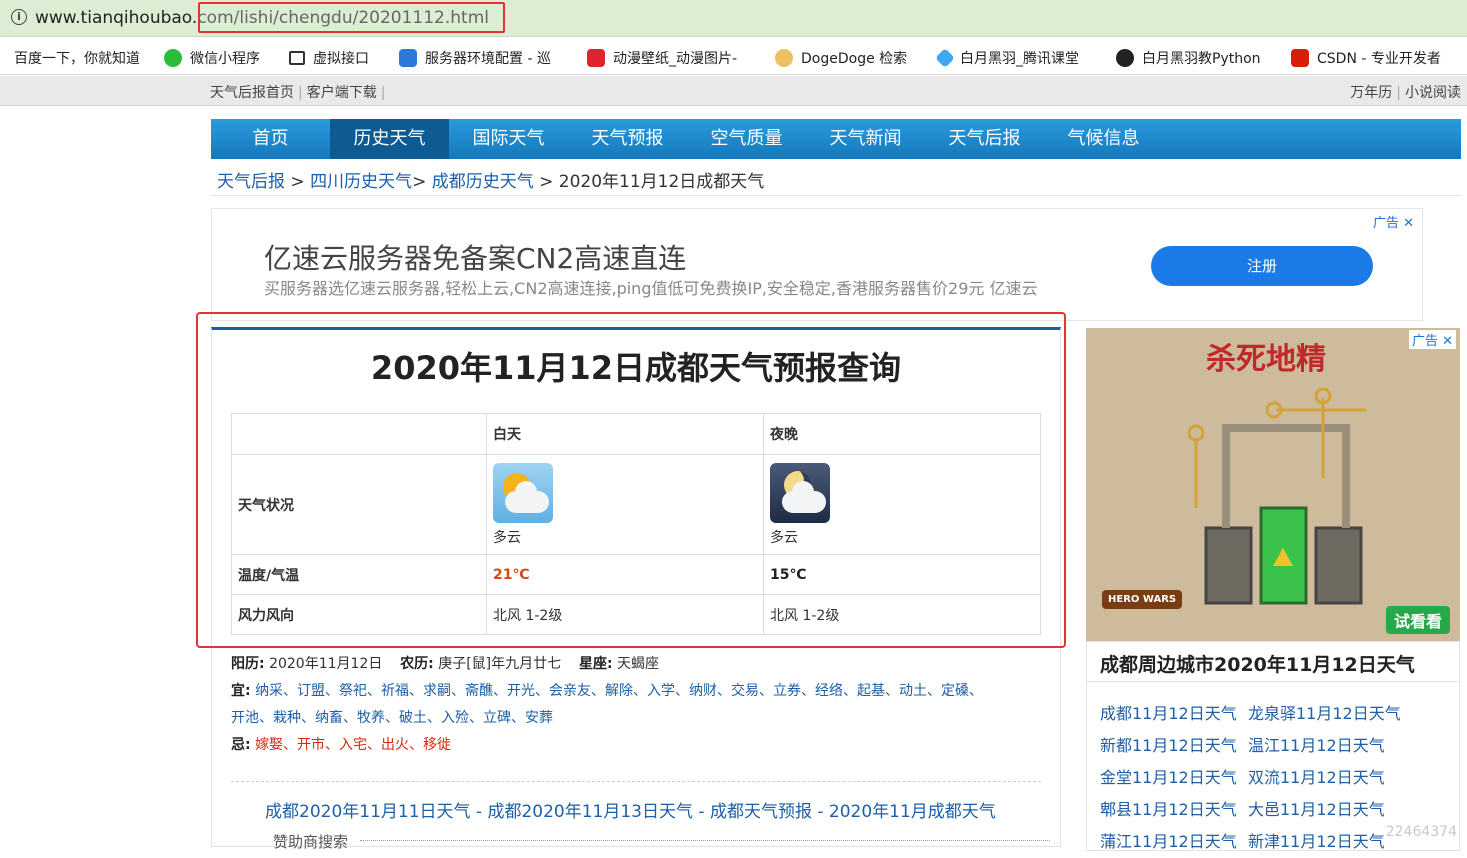  What do you see at coordinates (1328, 778) in the screenshot?
I see `nearby-city-link: 双流11月12日天气` at bounding box center [1328, 778].